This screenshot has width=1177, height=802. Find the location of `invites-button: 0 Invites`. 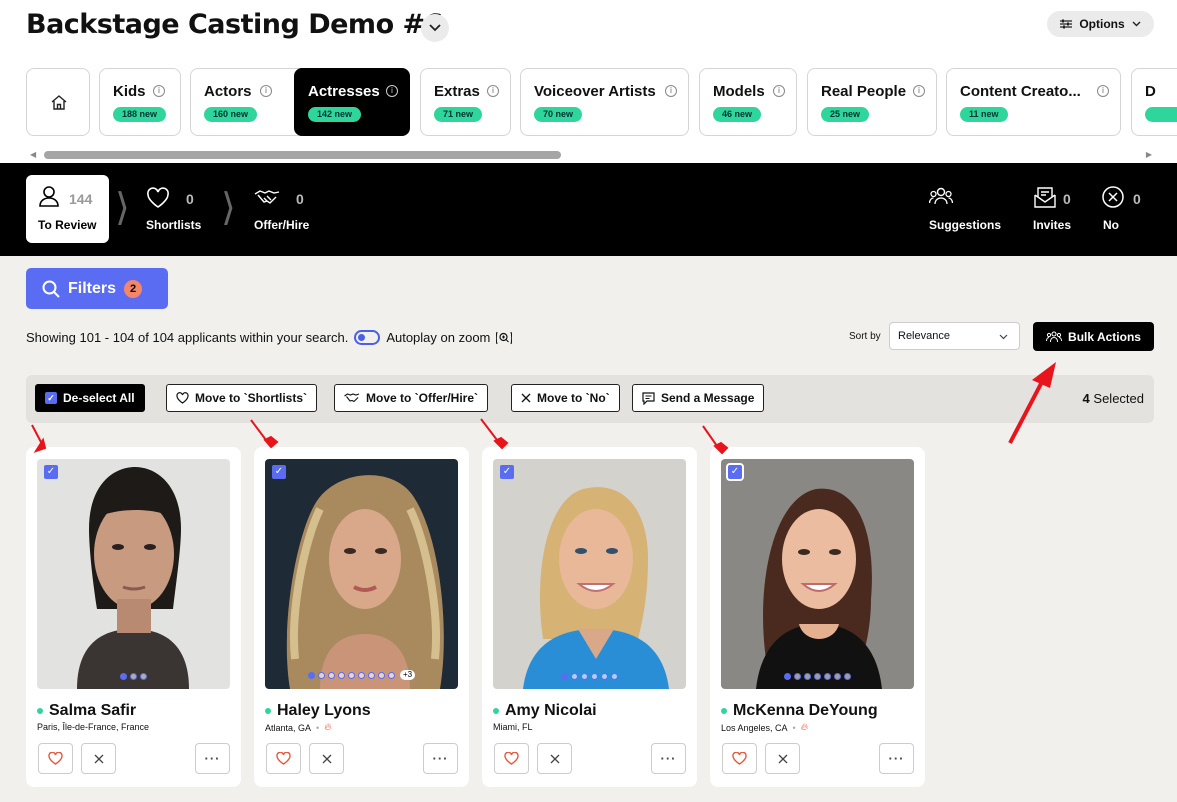

invites-button: 0 Invites is located at coordinates (1058, 209).